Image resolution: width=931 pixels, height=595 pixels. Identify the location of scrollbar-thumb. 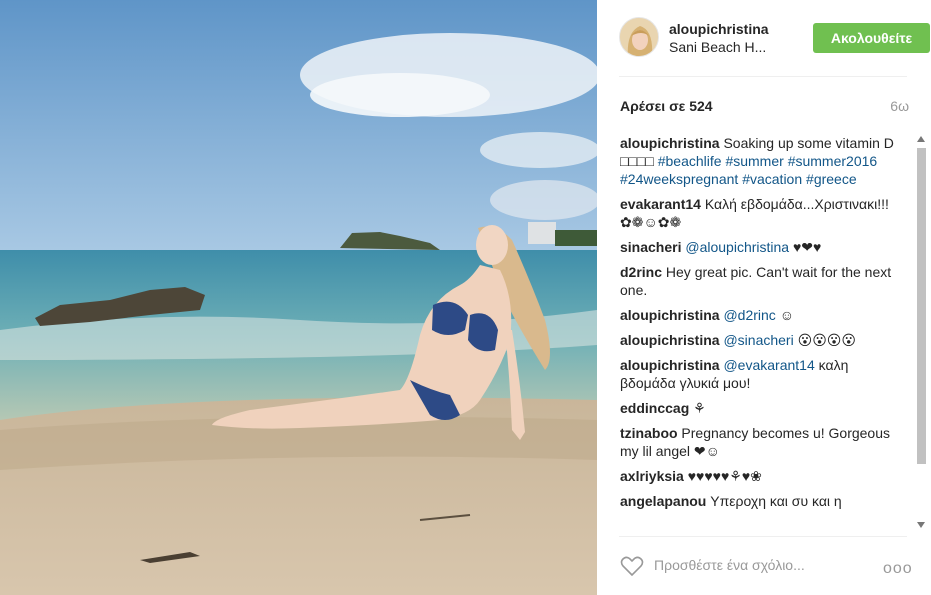
(921, 306).